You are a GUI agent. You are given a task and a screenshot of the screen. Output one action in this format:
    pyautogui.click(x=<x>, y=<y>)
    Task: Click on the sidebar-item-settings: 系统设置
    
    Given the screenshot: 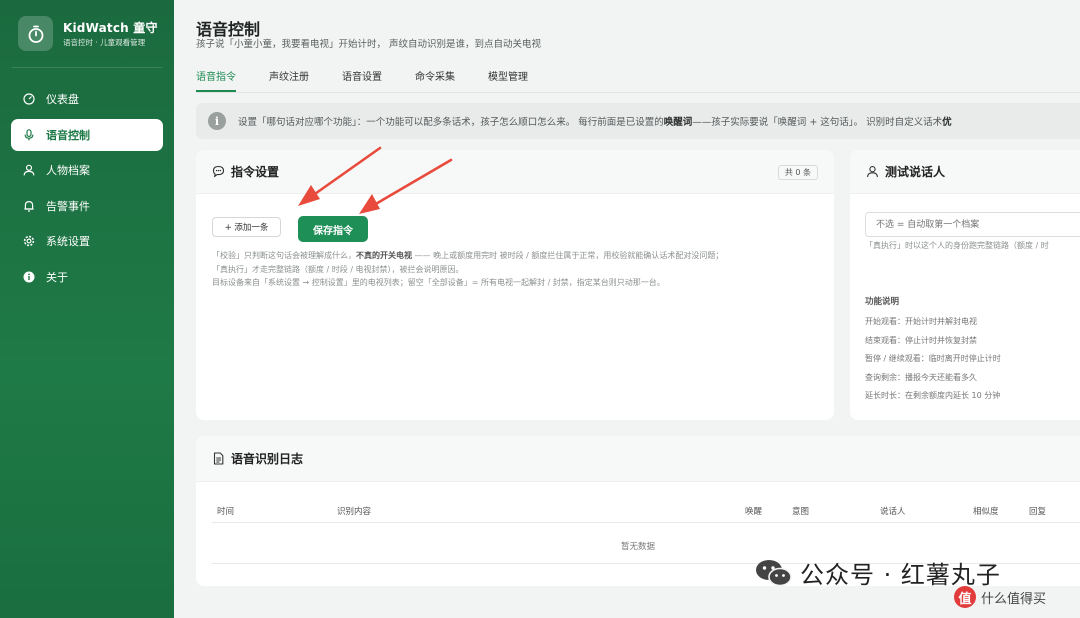 What is the action you would take?
    pyautogui.click(x=87, y=241)
    